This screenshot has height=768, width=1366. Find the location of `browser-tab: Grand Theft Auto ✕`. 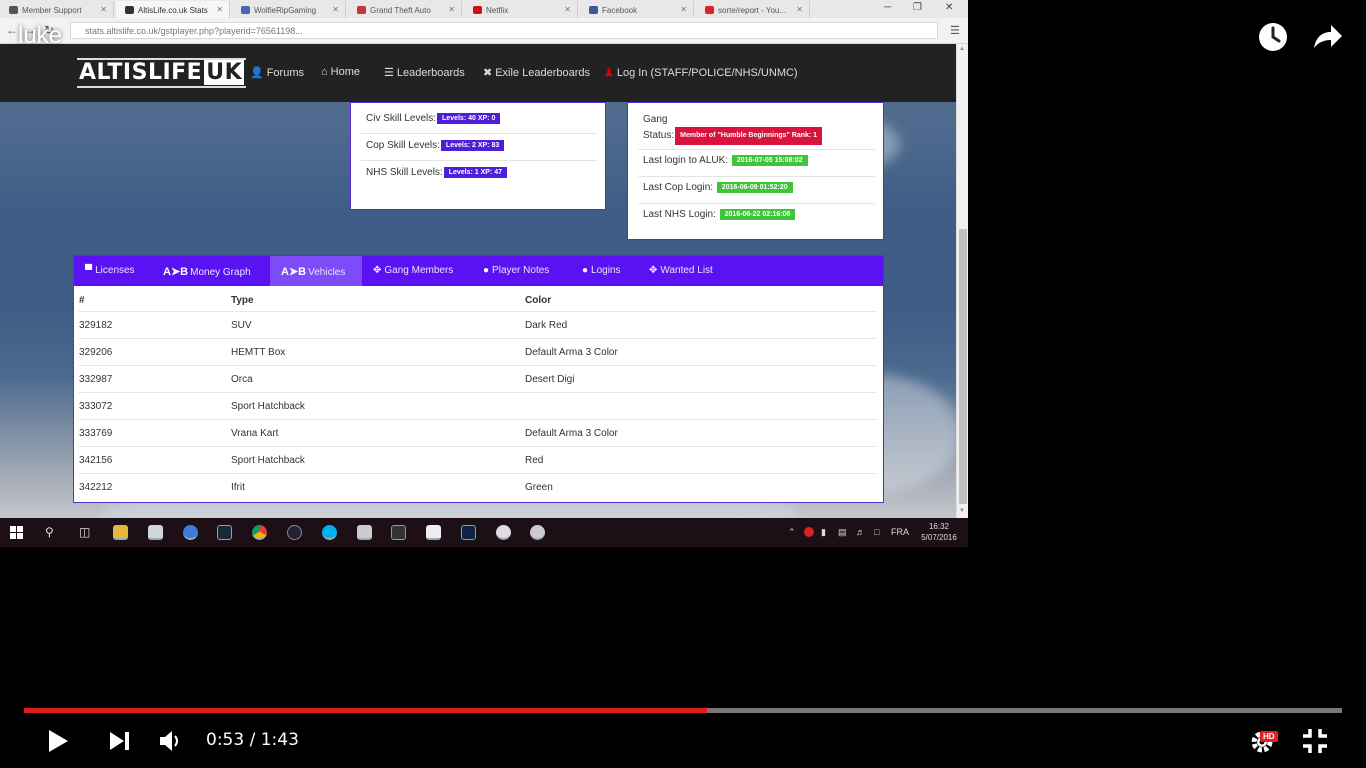

browser-tab: Grand Theft Auto ✕ is located at coordinates (405, 9).